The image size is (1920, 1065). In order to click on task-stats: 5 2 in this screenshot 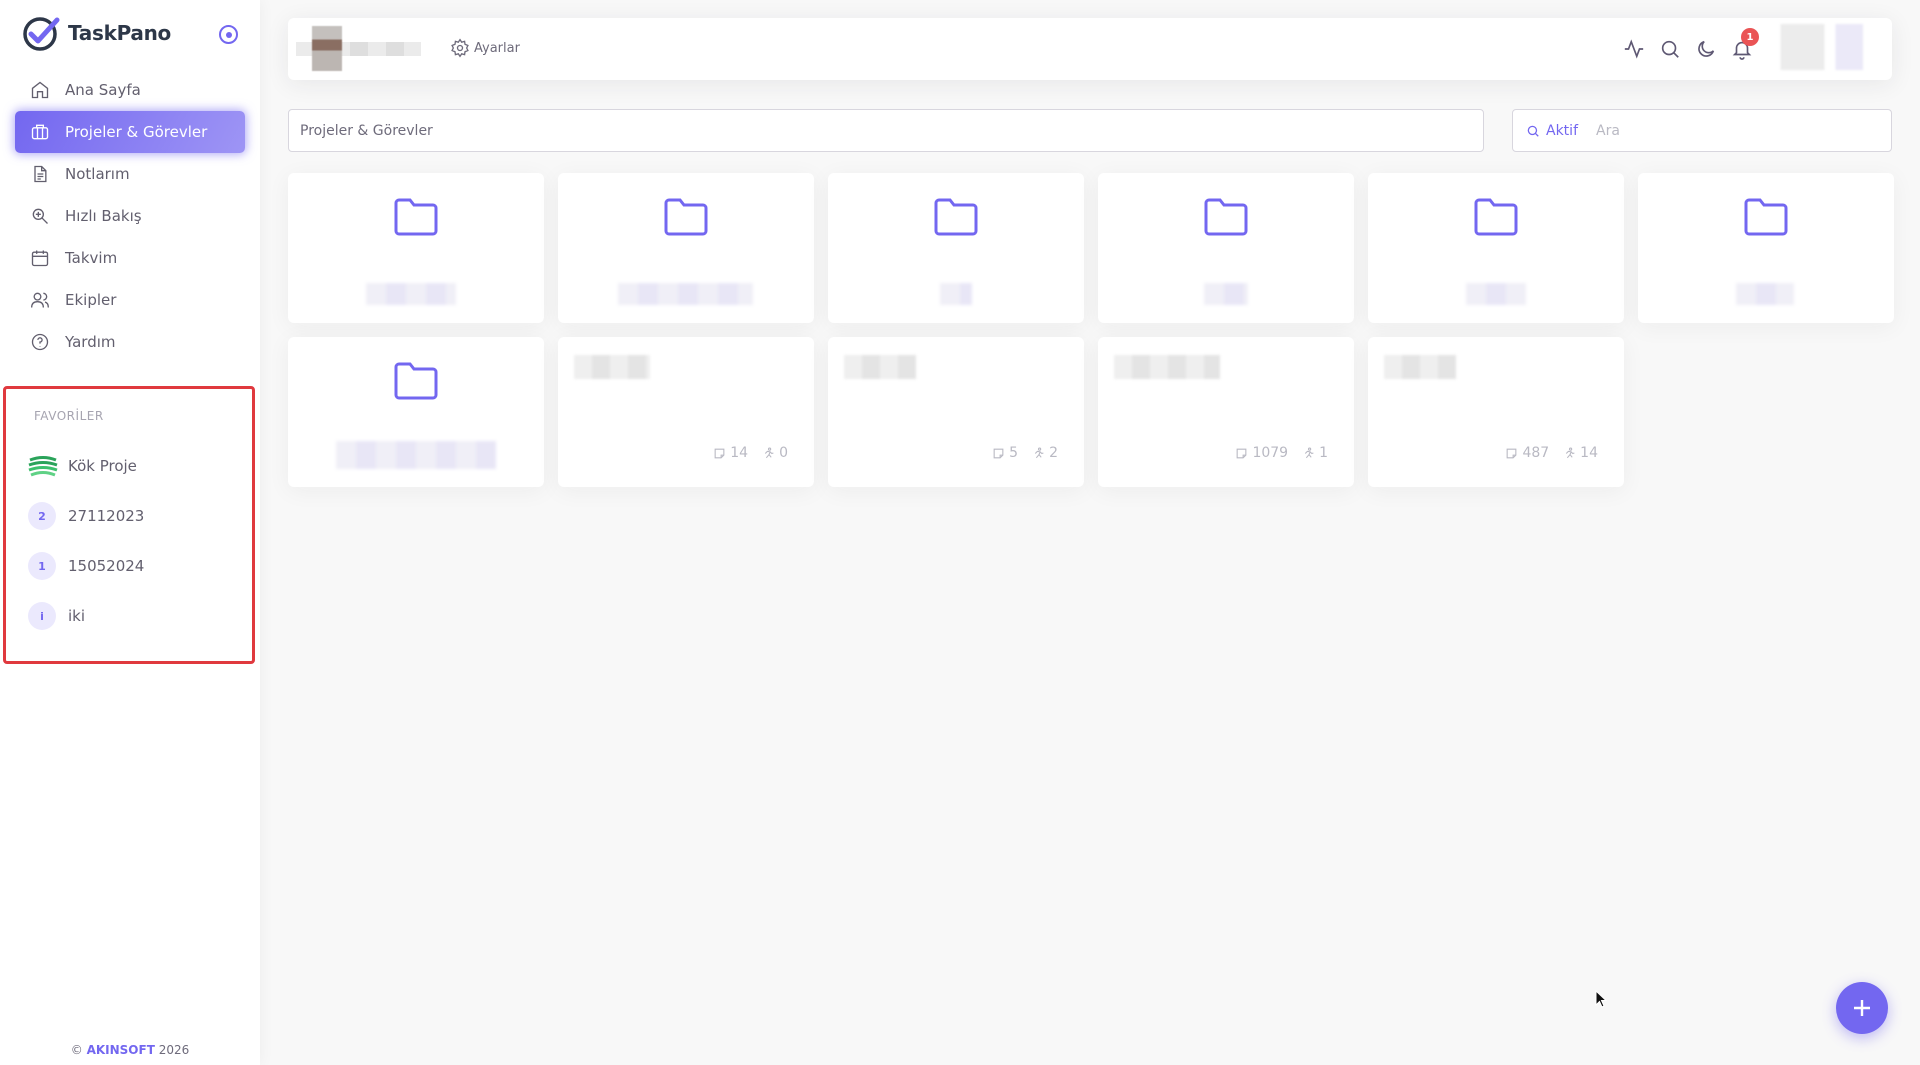, I will do `click(1018, 453)`.